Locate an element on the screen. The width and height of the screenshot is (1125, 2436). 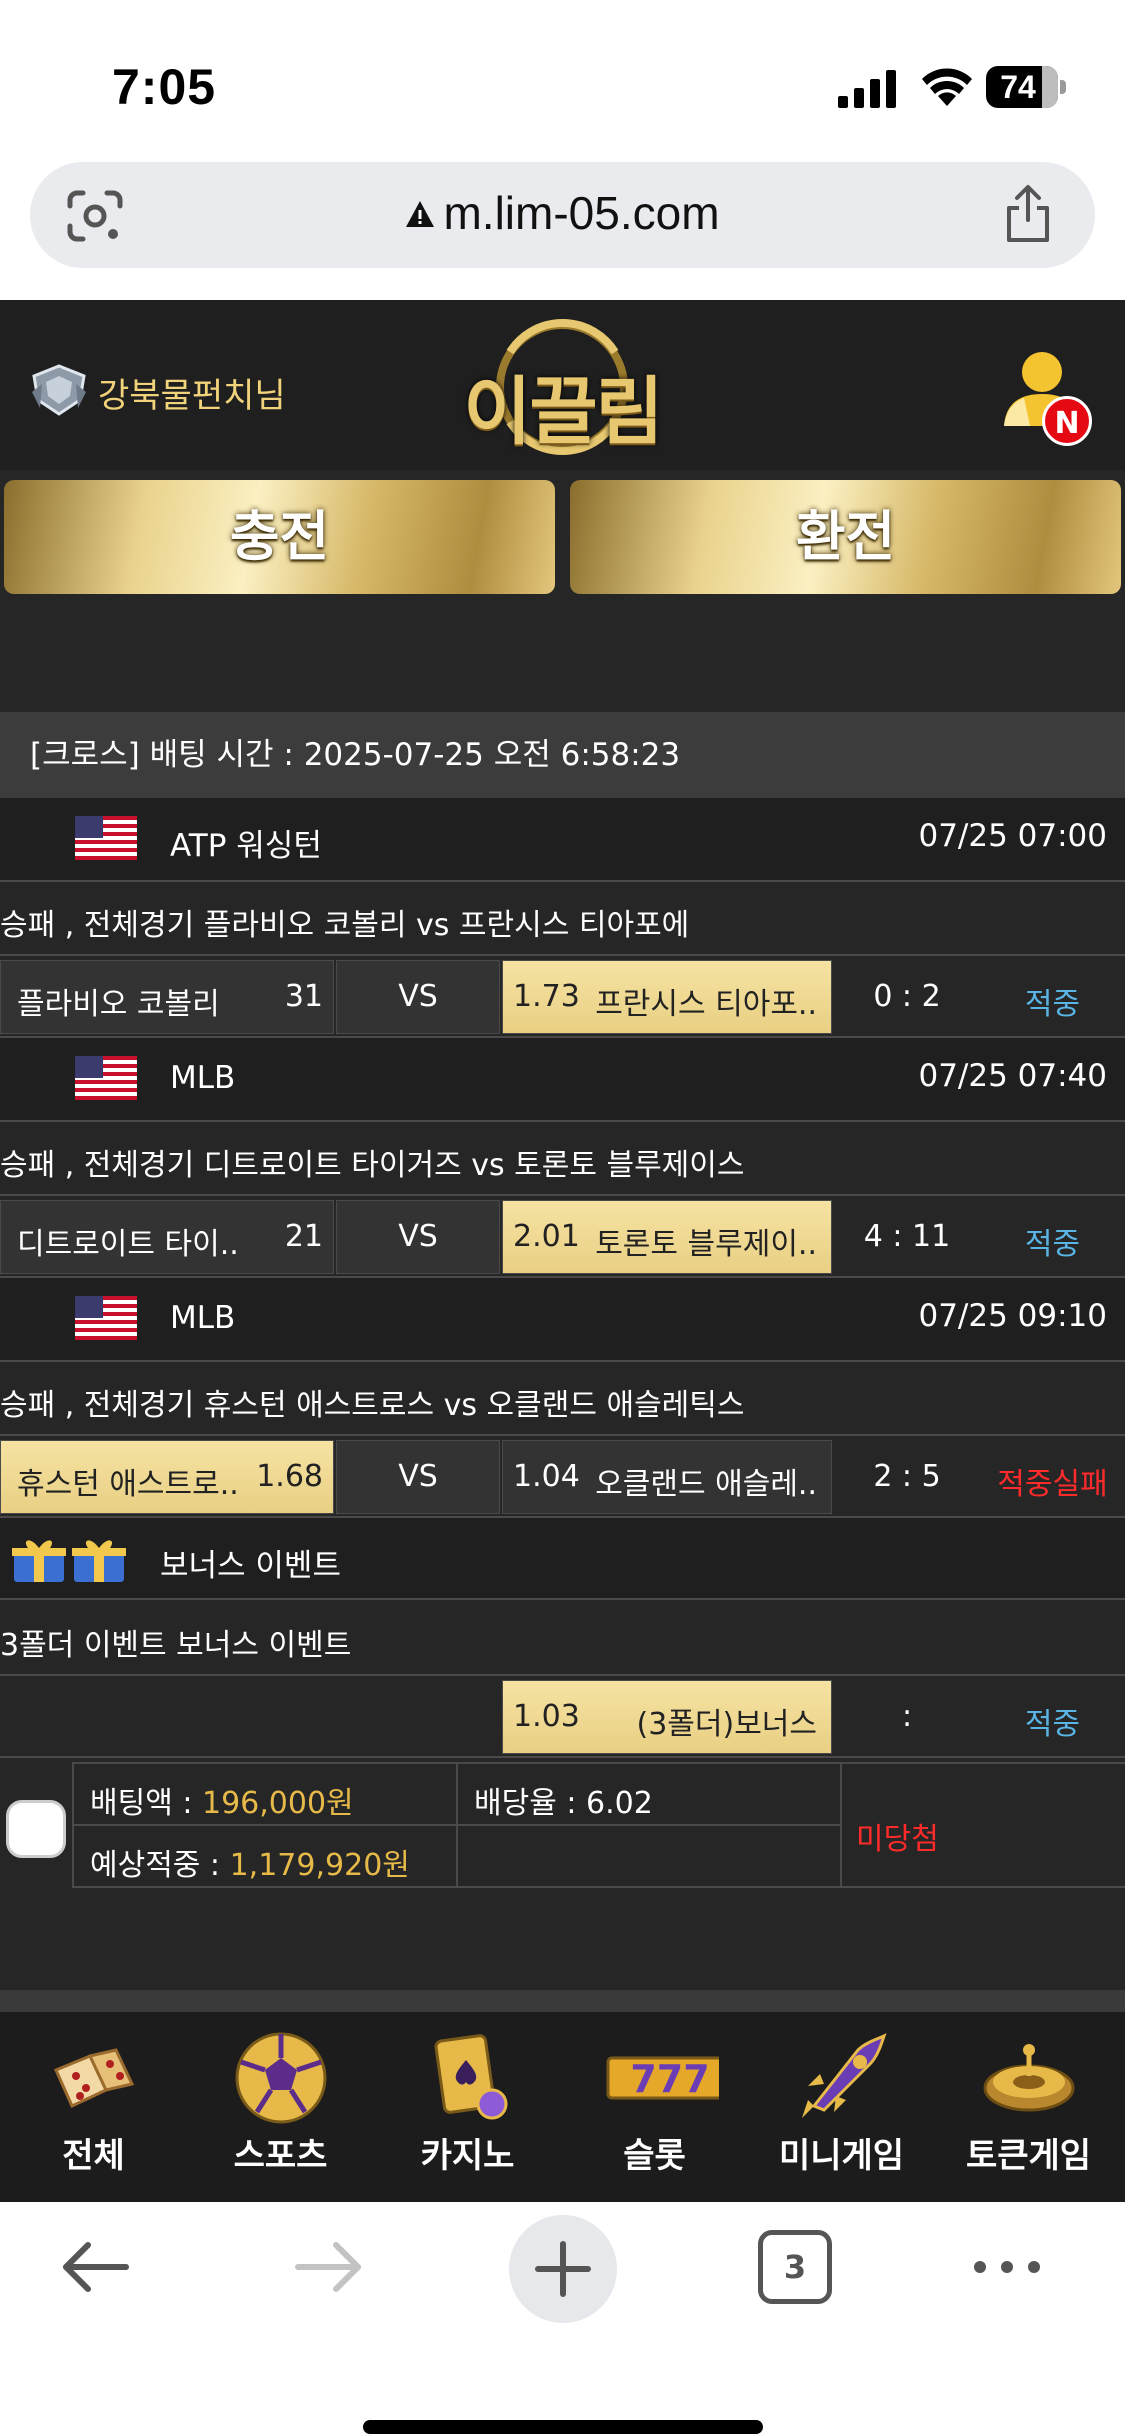
soccer-ball-icon is located at coordinates (281, 2078).